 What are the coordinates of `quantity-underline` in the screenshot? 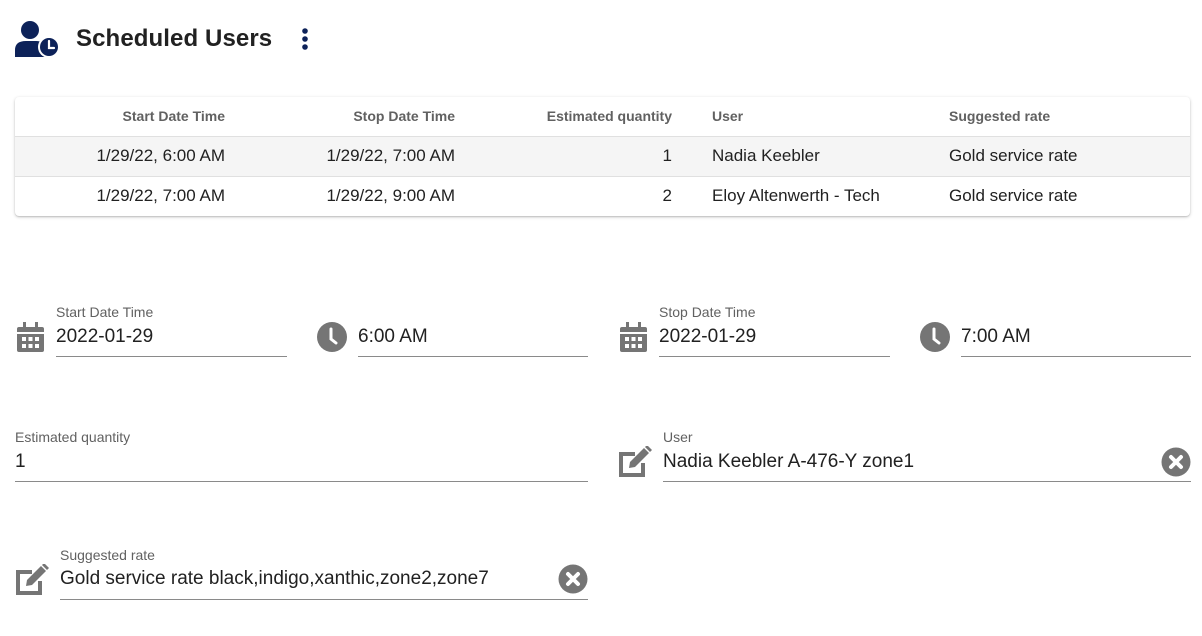 It's located at (301, 481).